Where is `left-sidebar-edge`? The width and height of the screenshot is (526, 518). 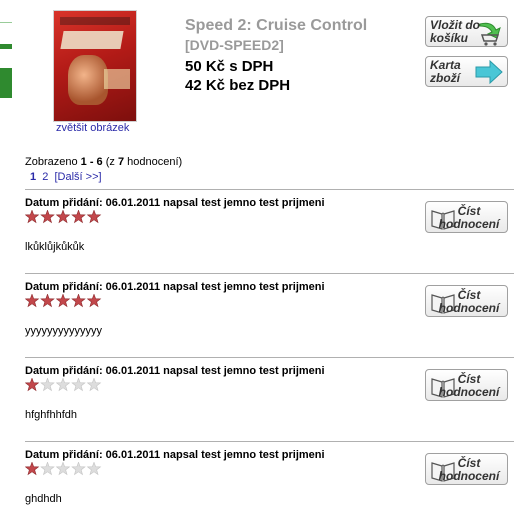 left-sidebar-edge is located at coordinates (6, 259).